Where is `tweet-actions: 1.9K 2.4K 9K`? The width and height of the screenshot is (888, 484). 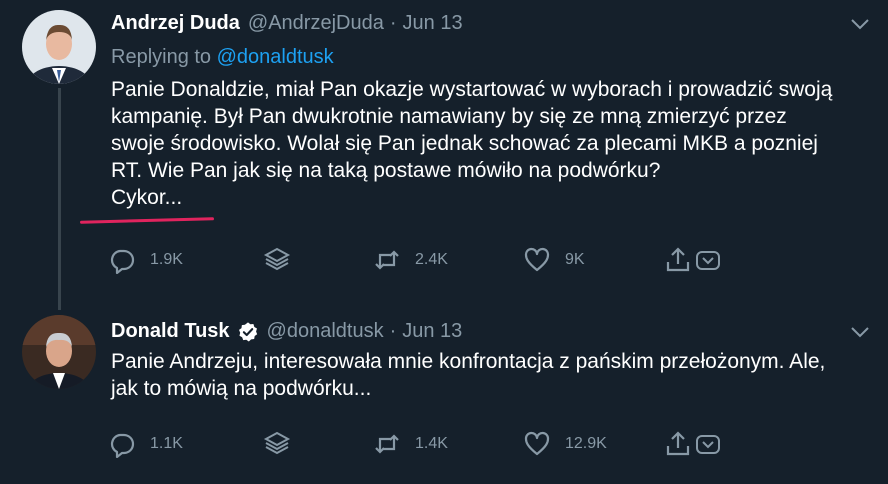 tweet-actions: 1.9K 2.4K 9K is located at coordinates (468, 260).